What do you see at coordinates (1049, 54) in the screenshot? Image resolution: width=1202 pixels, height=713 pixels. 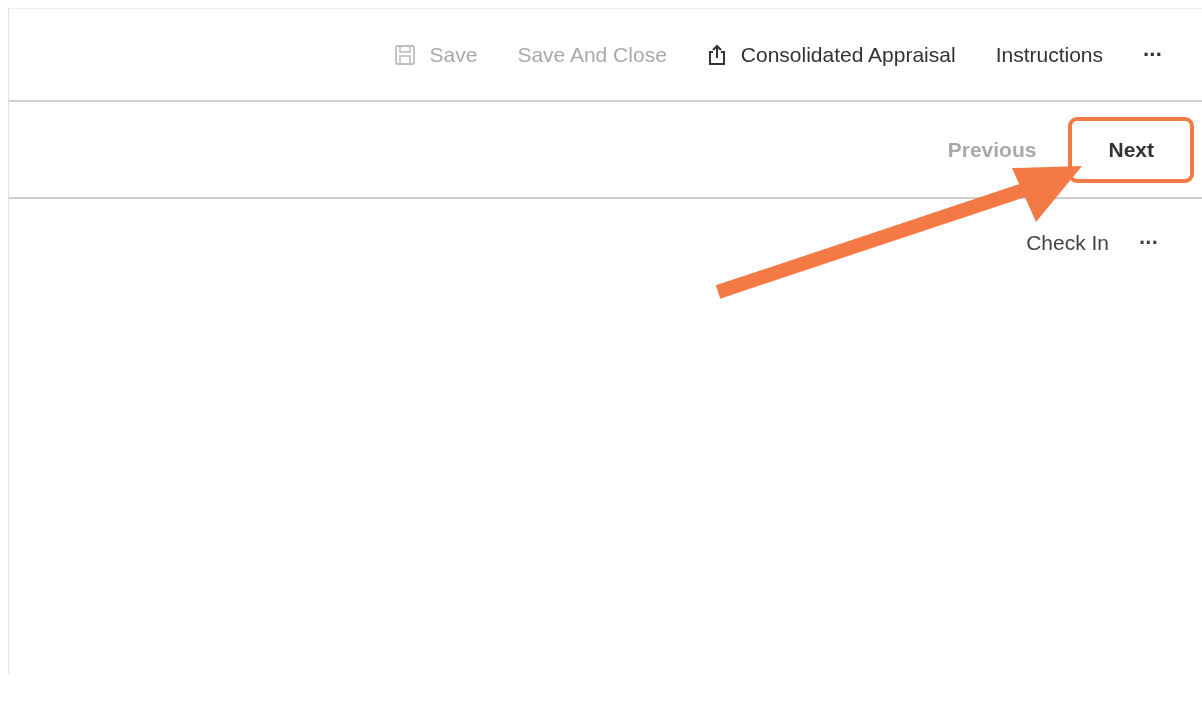 I see `toolbar-button: Instructions` at bounding box center [1049, 54].